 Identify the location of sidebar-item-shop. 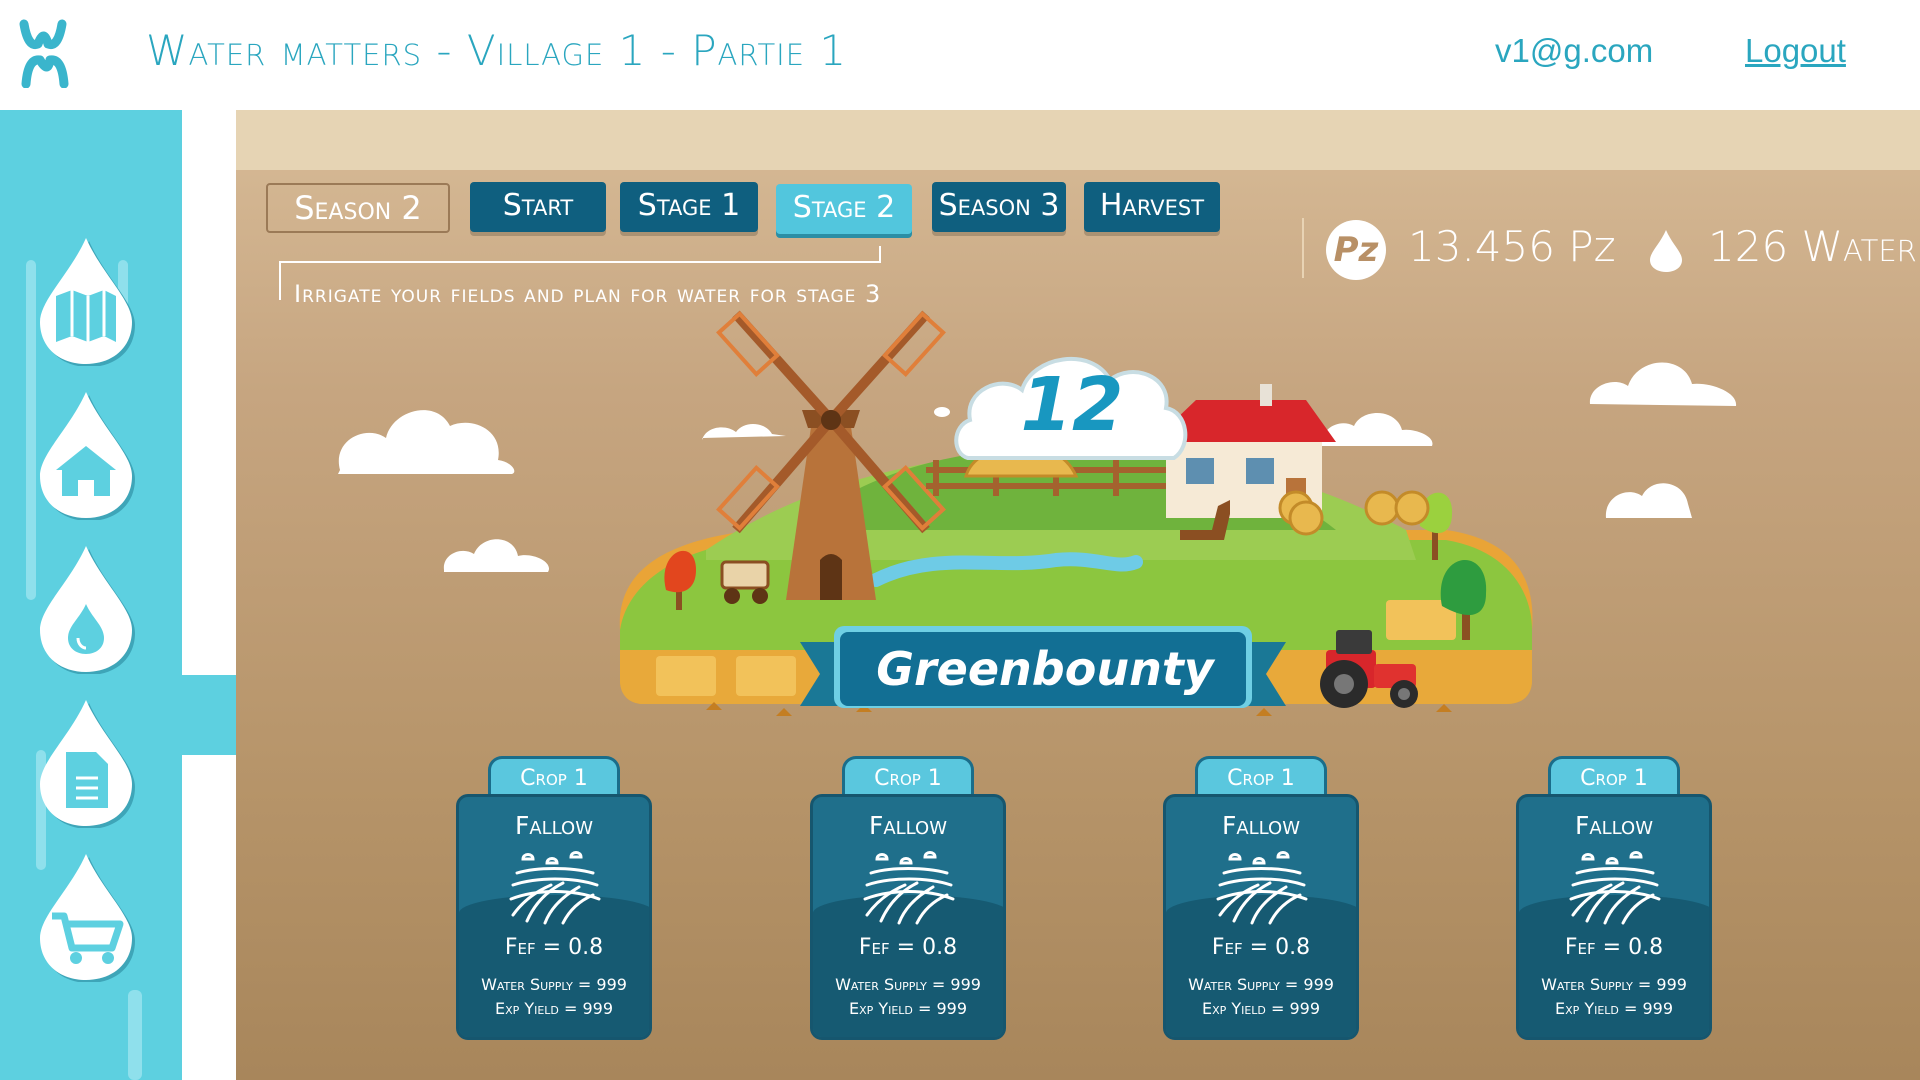
(86, 916).